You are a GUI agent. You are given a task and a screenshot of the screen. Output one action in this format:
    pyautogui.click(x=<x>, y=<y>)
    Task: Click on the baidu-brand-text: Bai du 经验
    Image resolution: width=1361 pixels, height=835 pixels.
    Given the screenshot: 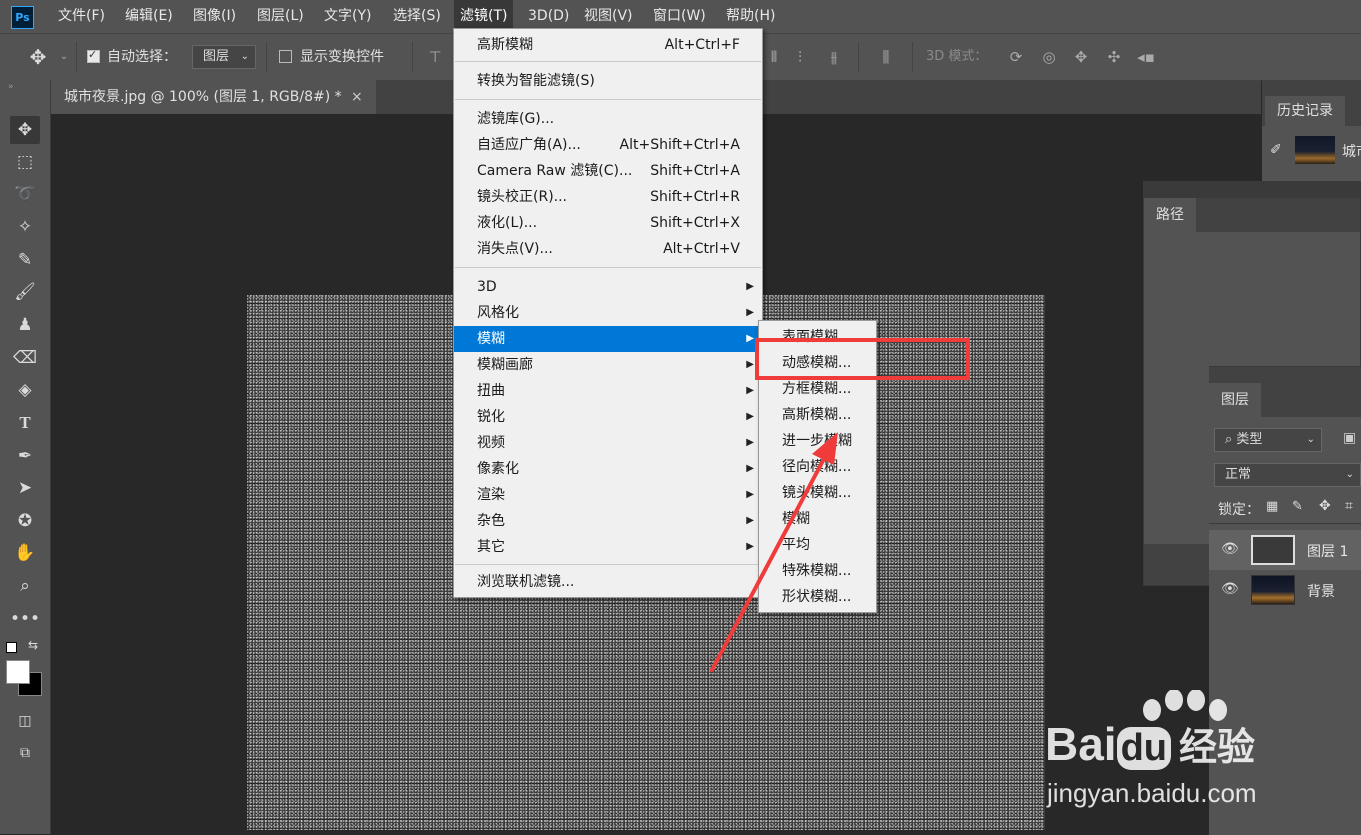 What is the action you would take?
    pyautogui.click(x=1150, y=744)
    